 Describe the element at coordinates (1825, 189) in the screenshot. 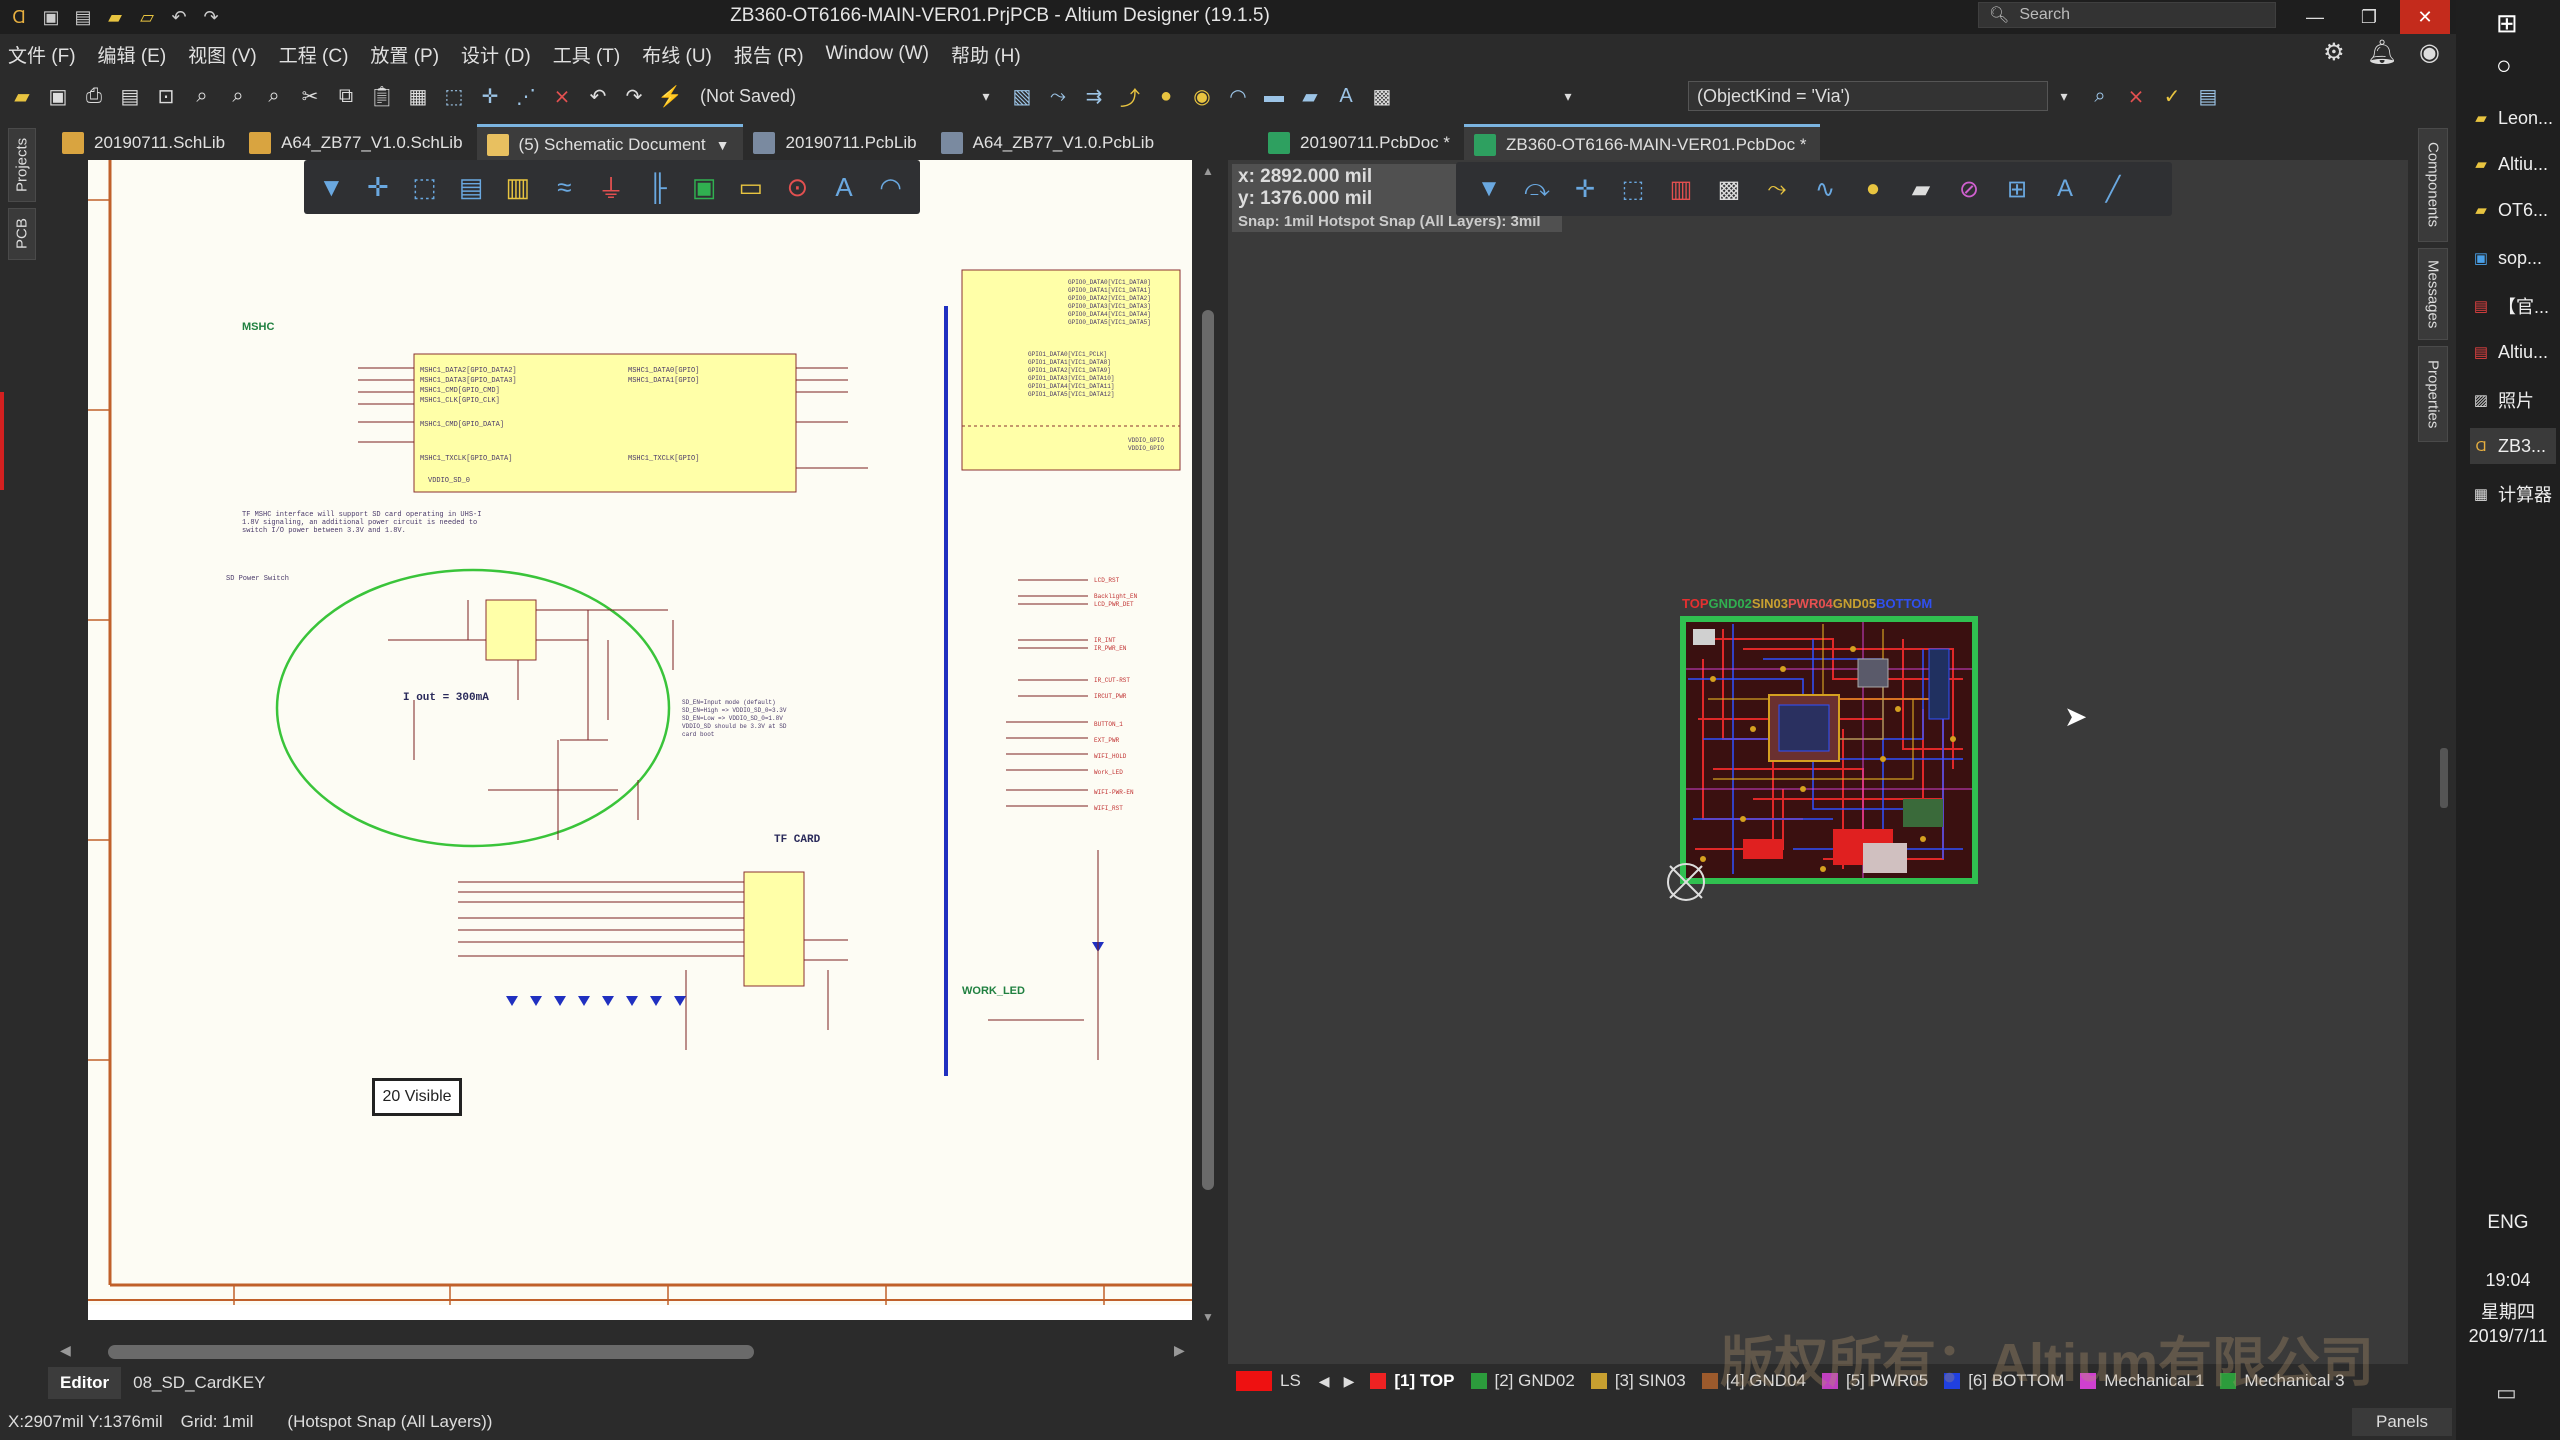

I see `length-tune-icon: ∿` at that location.